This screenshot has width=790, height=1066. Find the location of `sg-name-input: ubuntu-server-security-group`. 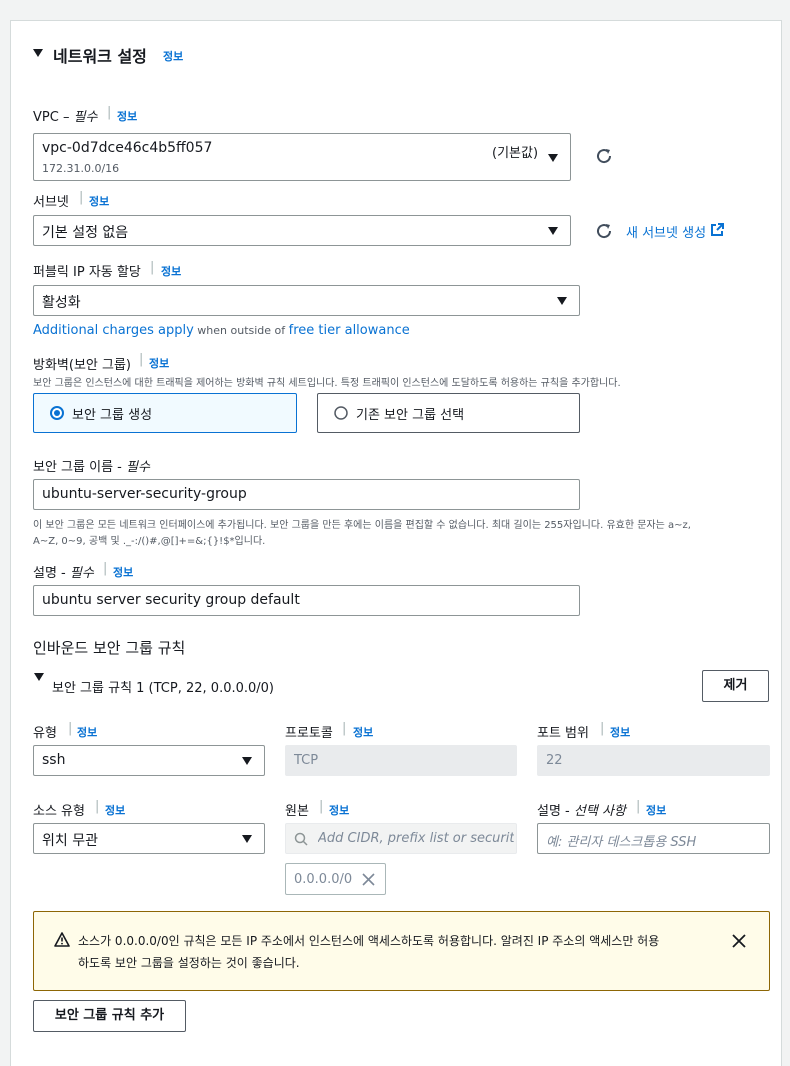

sg-name-input: ubuntu-server-security-group is located at coordinates (306, 494).